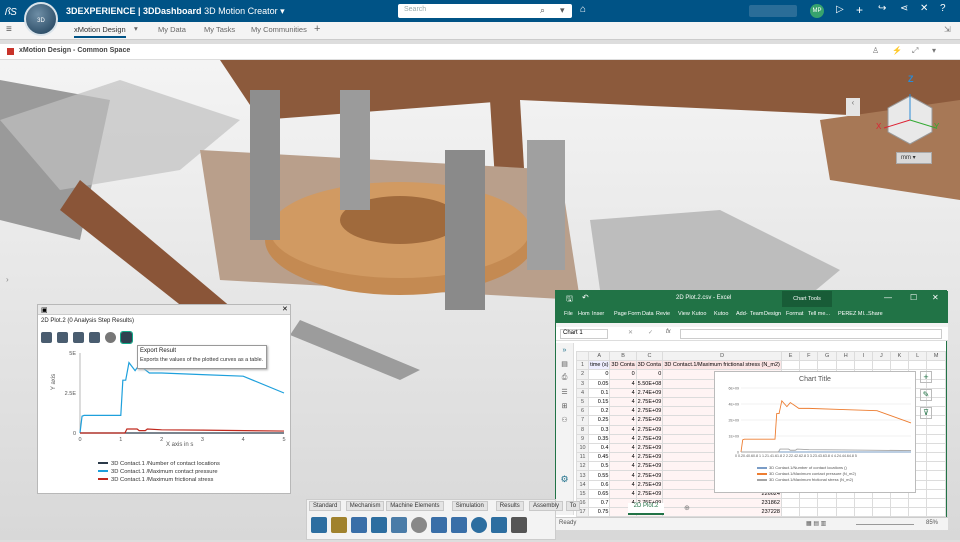 This screenshot has height=542, width=960. Describe the element at coordinates (935, 297) in the screenshot. I see `excel-close-icon: ✕` at that location.